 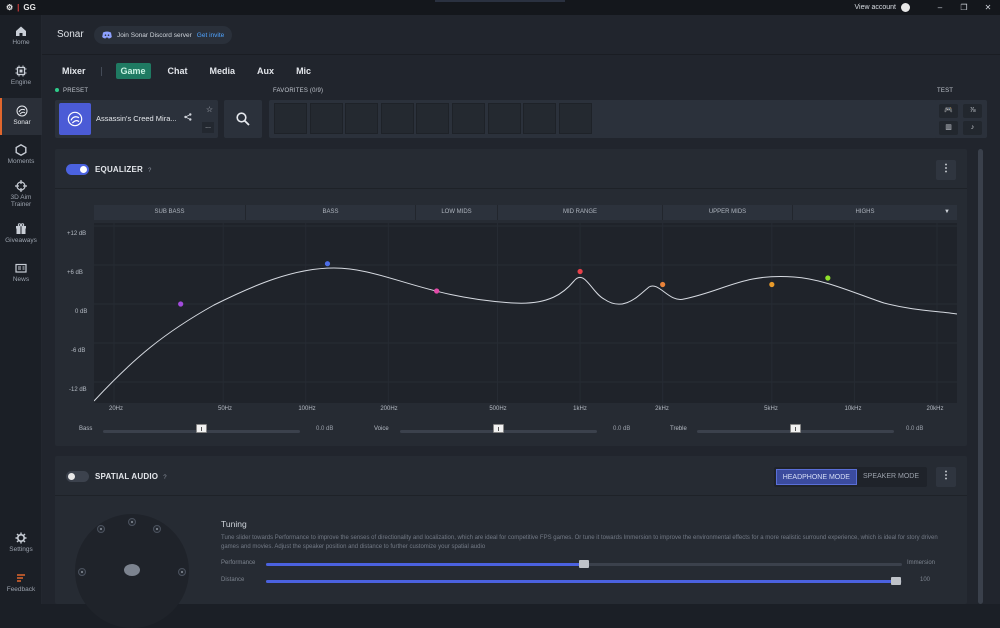 I want to click on sidebar-item-settings: Settings, so click(x=21, y=546).